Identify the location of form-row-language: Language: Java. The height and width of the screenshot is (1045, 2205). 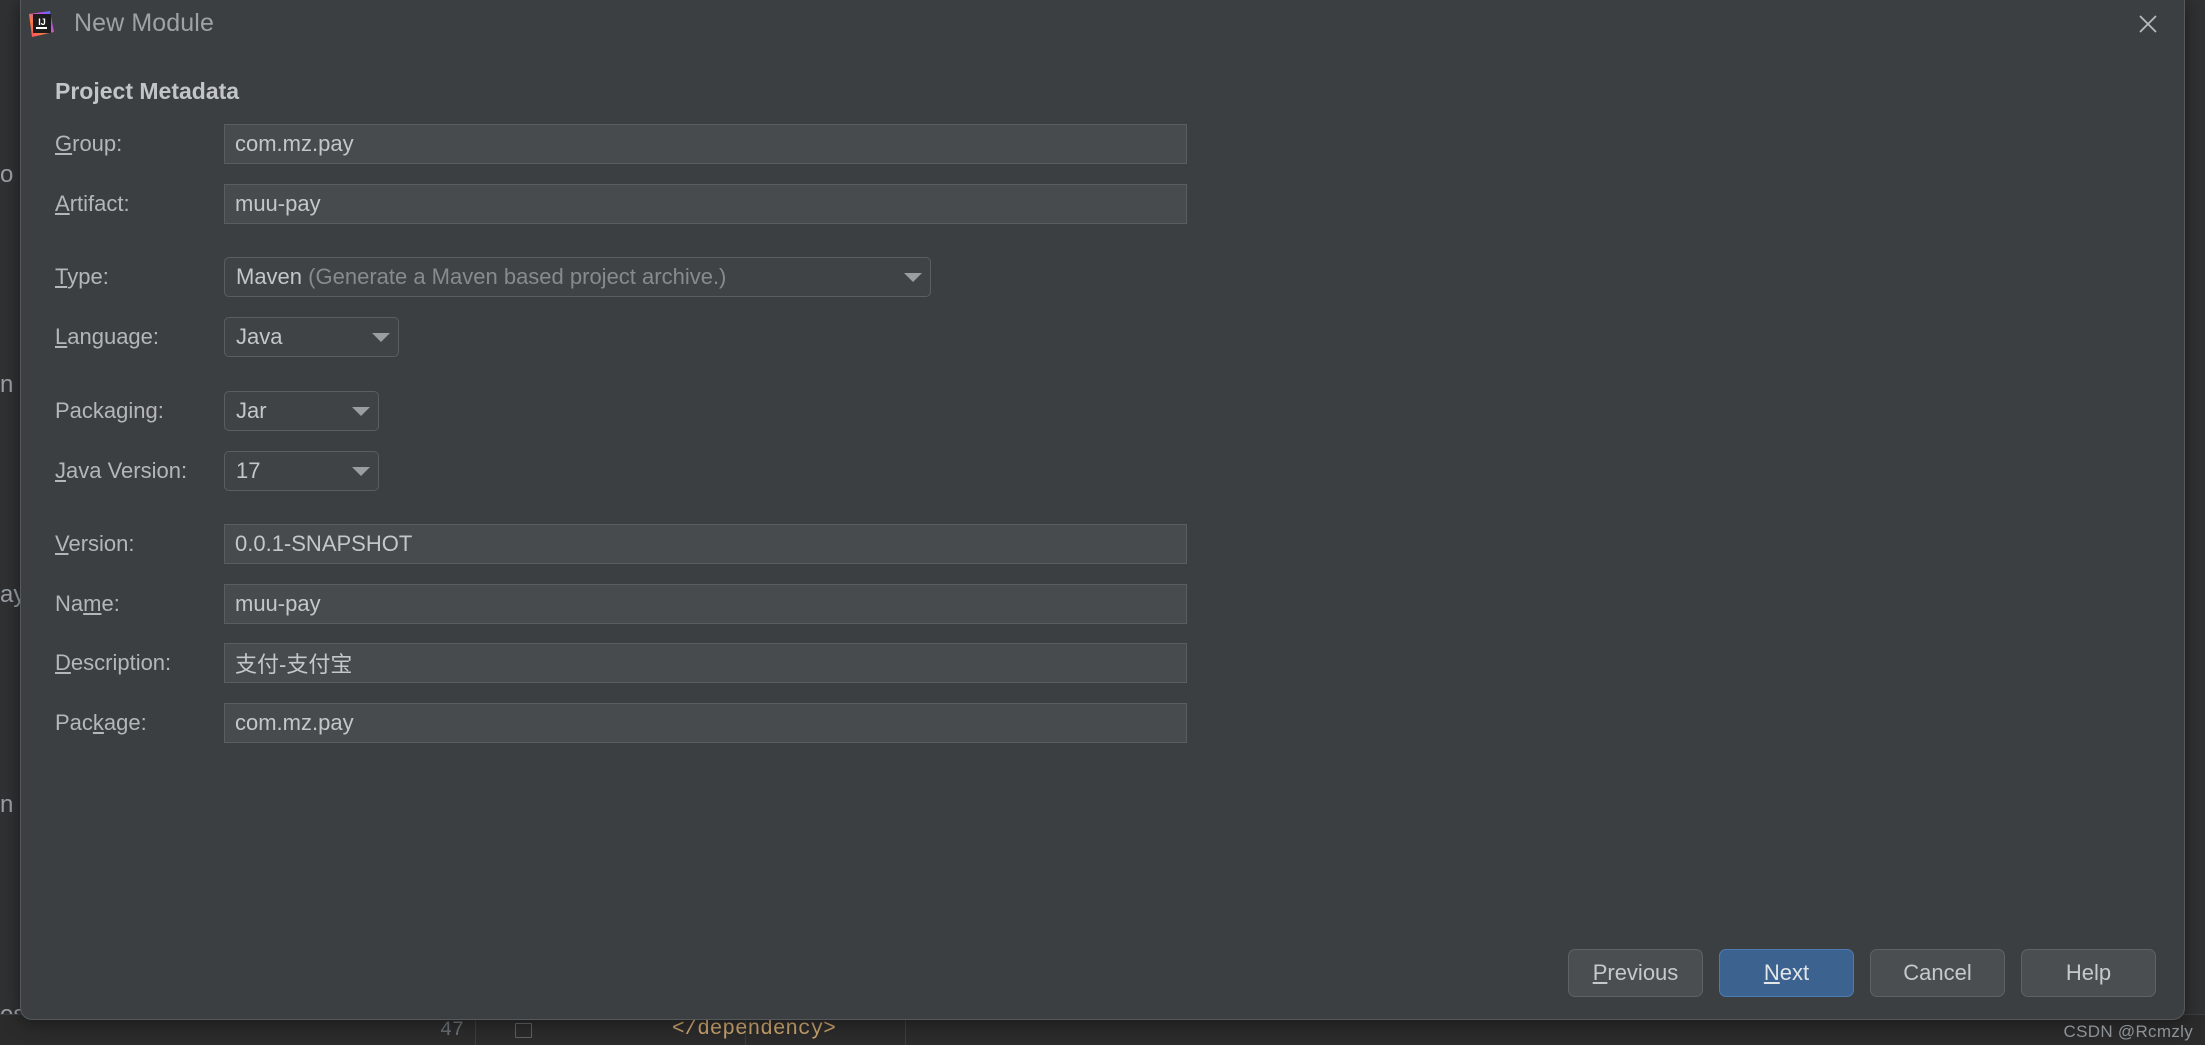
(1102, 337).